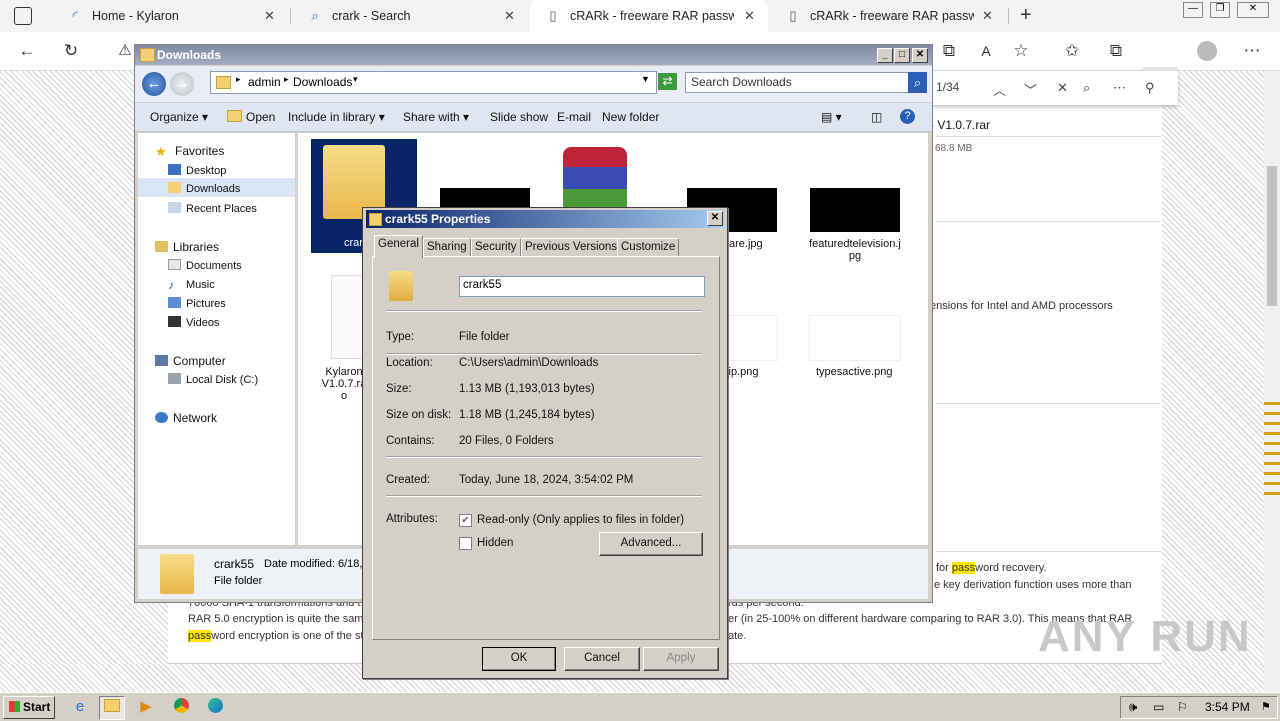 This screenshot has height=721, width=1280. Describe the element at coordinates (251, 117) in the screenshot. I see `open-button: Open` at that location.